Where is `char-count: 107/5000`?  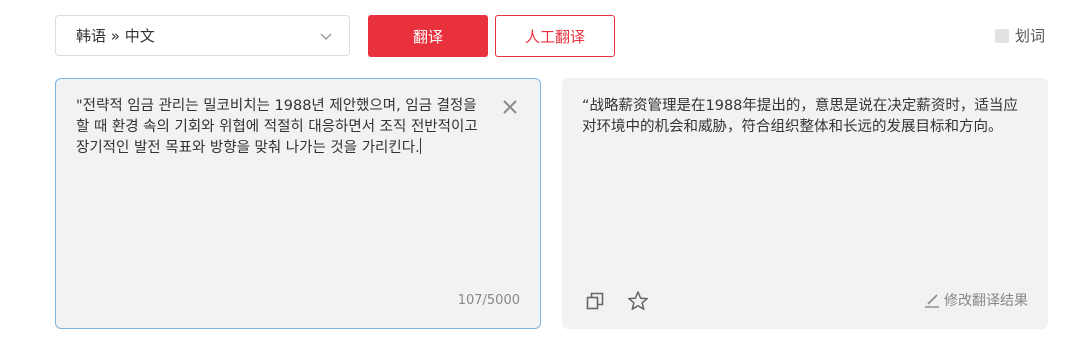 char-count: 107/5000 is located at coordinates (488, 300).